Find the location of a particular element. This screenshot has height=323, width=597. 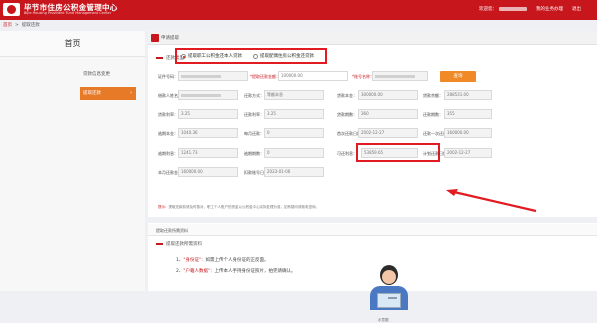

id-card-text is located at coordinates (392, 298).